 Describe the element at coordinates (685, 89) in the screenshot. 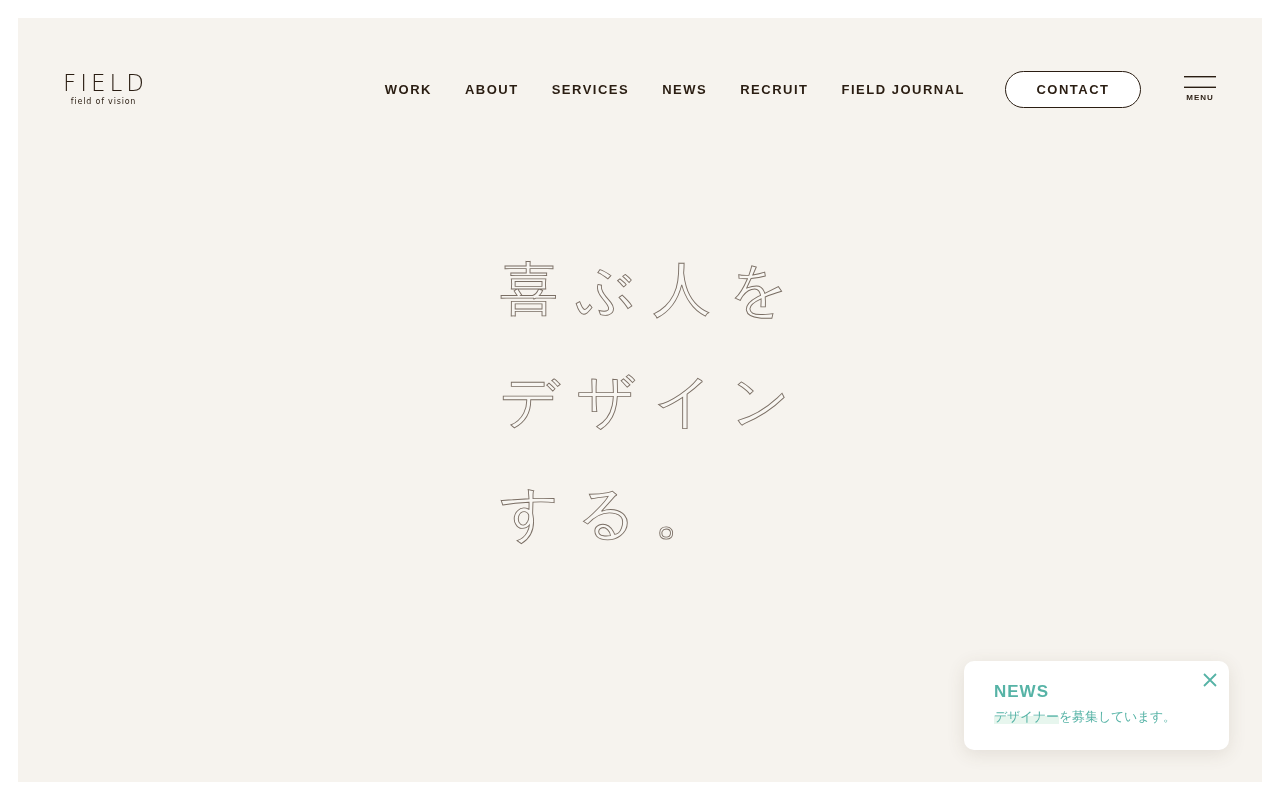

I see `nav-link: NEWS` at that location.